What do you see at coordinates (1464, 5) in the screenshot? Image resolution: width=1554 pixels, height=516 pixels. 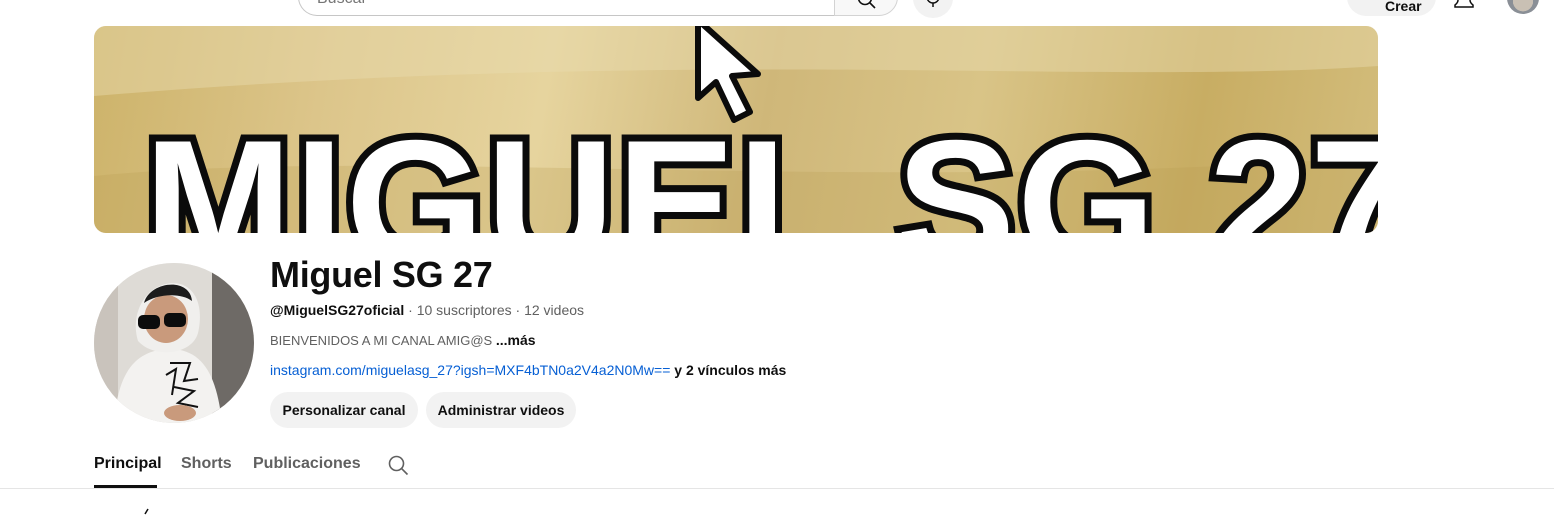 I see `bell-icon` at bounding box center [1464, 5].